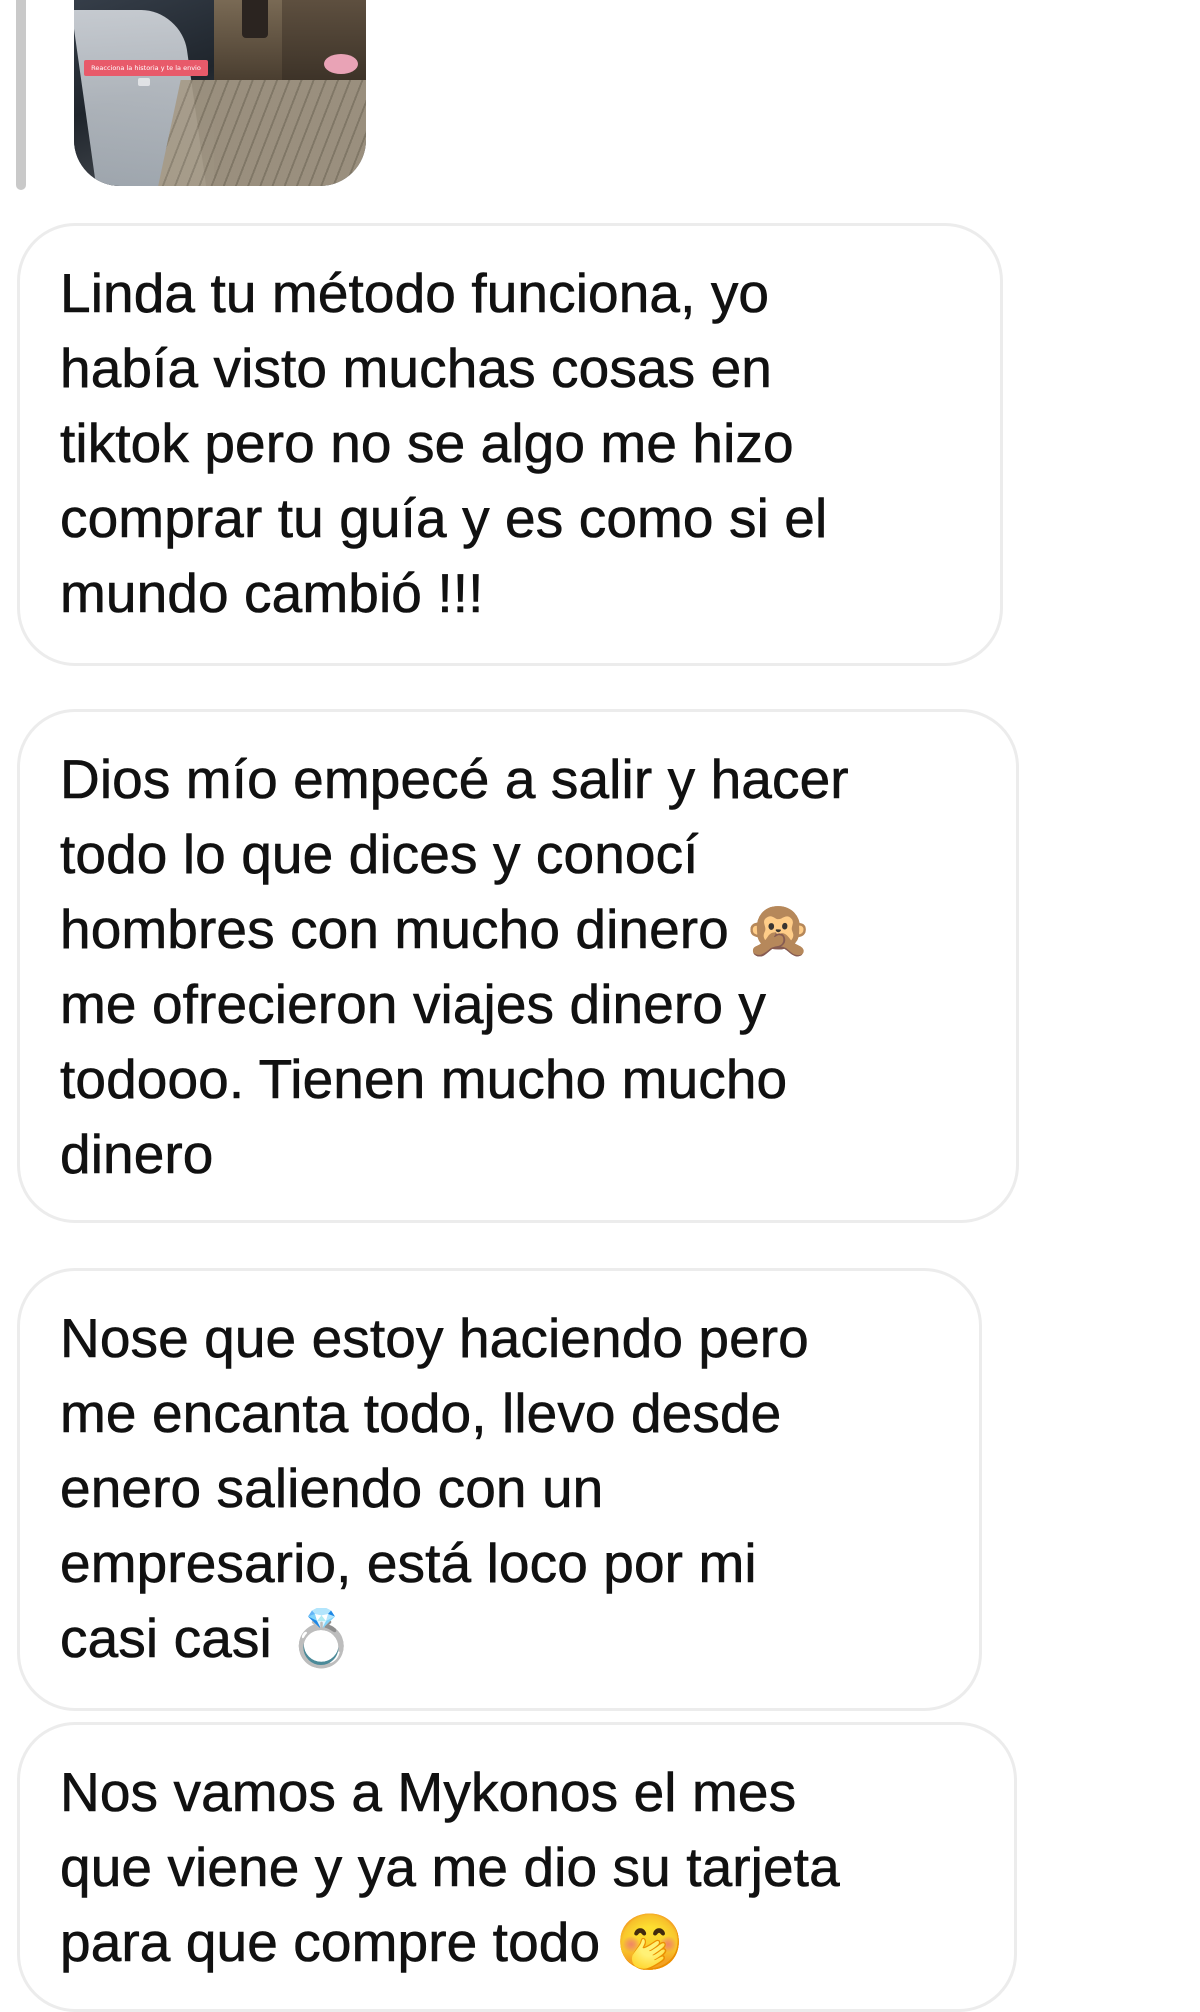 Image resolution: width=1200 pixels, height=2012 pixels. Describe the element at coordinates (255, 19) in the screenshot. I see `thumbnail-person-figure` at that location.